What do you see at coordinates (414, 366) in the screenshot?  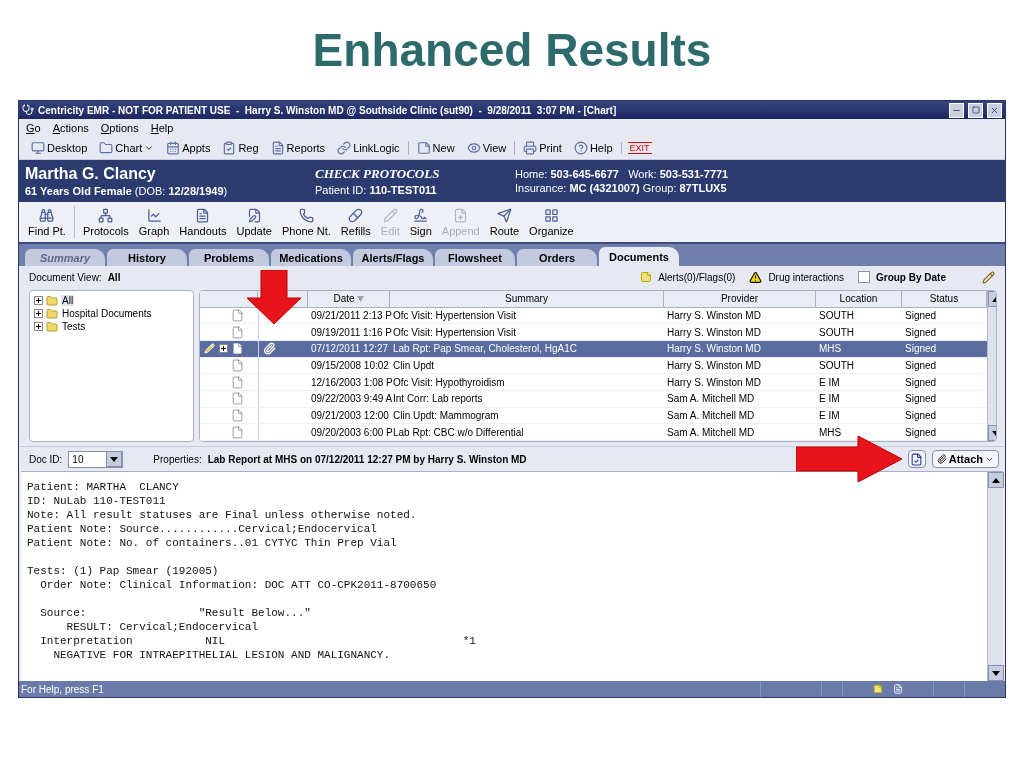 I see `table-cell-text: Clin Updt` at bounding box center [414, 366].